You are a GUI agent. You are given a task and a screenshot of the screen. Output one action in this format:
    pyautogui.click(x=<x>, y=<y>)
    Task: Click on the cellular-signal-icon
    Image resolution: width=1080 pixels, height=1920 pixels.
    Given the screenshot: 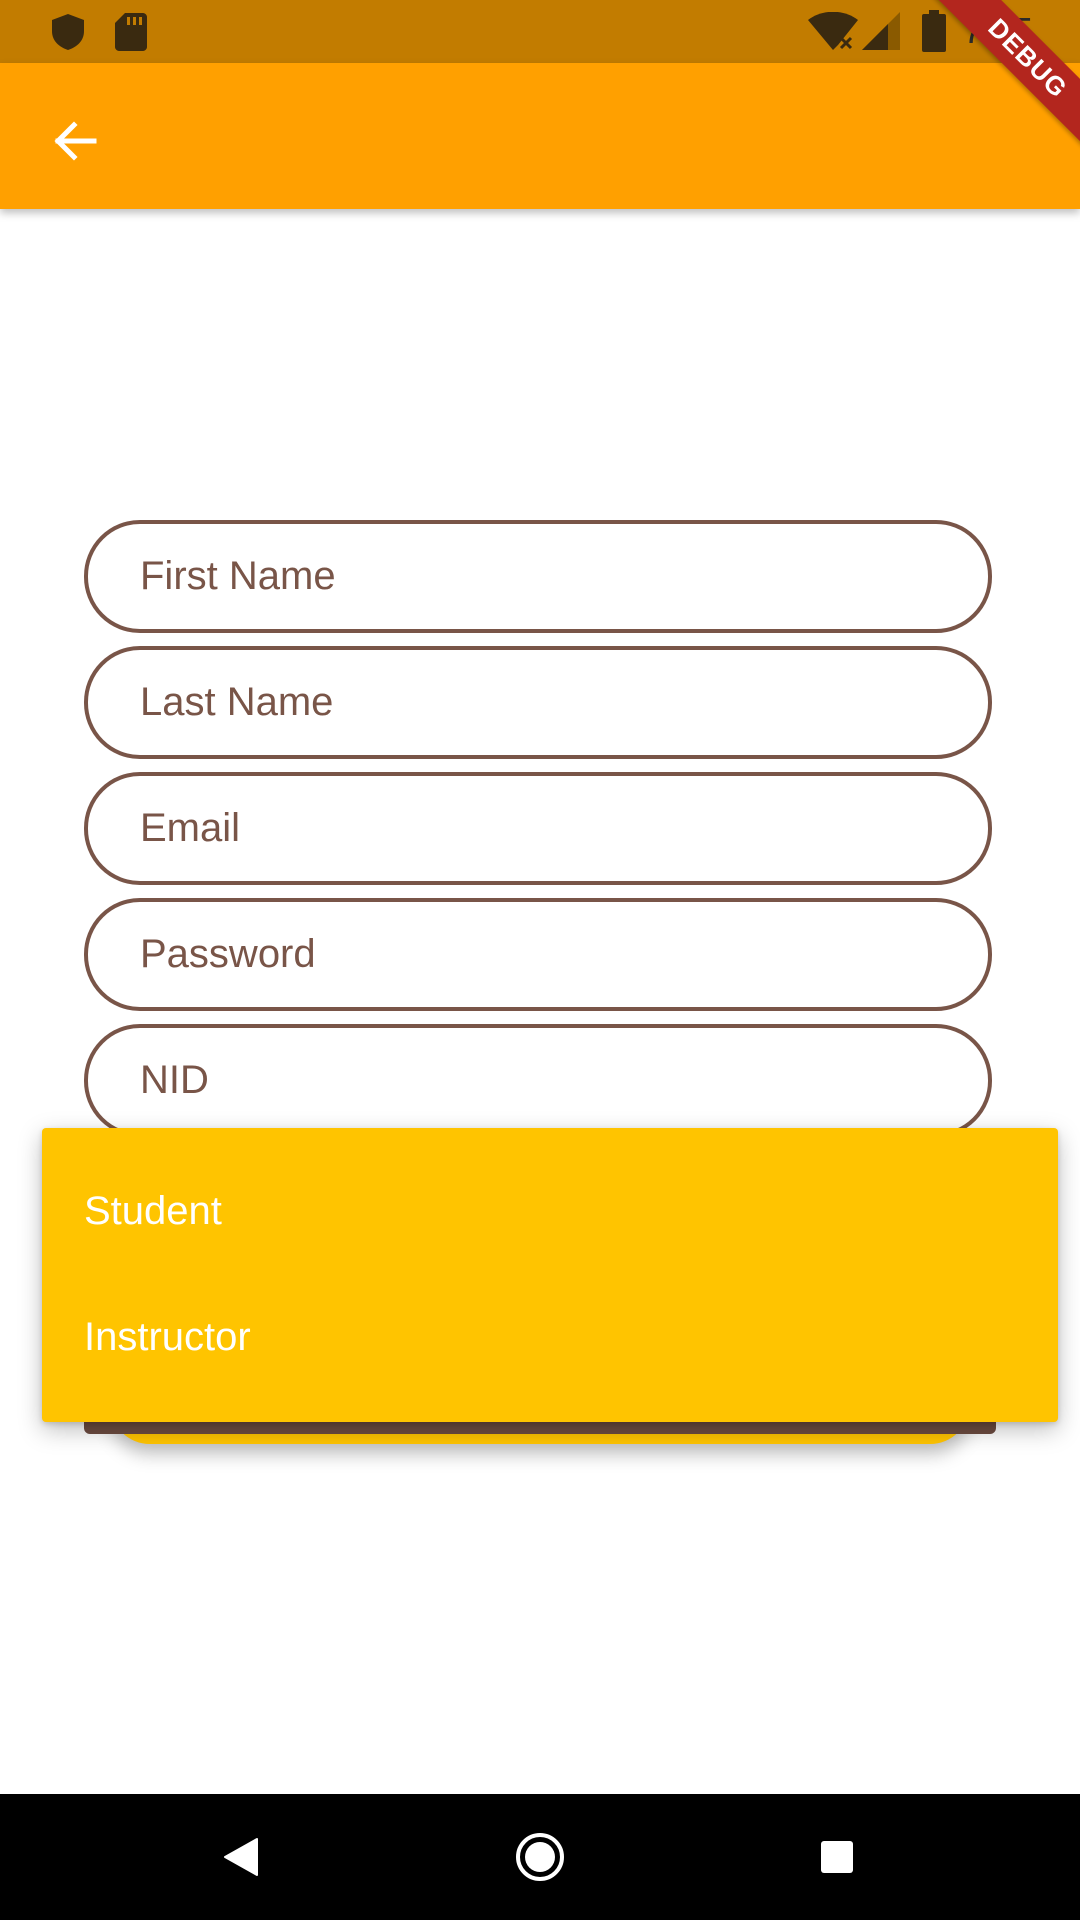 What is the action you would take?
    pyautogui.click(x=881, y=31)
    